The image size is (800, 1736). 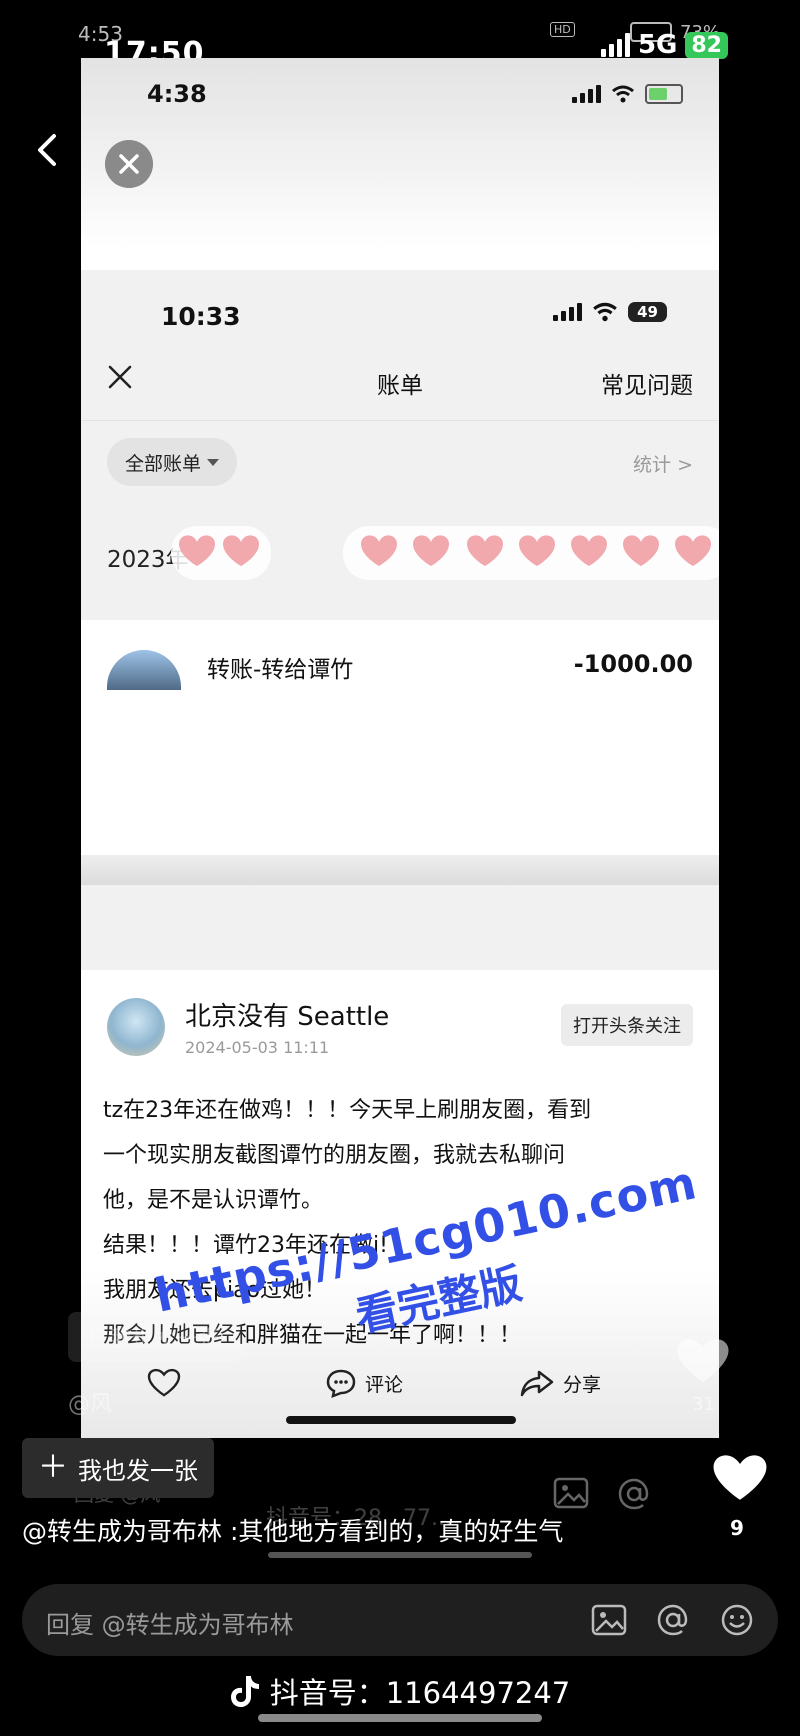 I want to click on battery-badge: 82, so click(x=706, y=45).